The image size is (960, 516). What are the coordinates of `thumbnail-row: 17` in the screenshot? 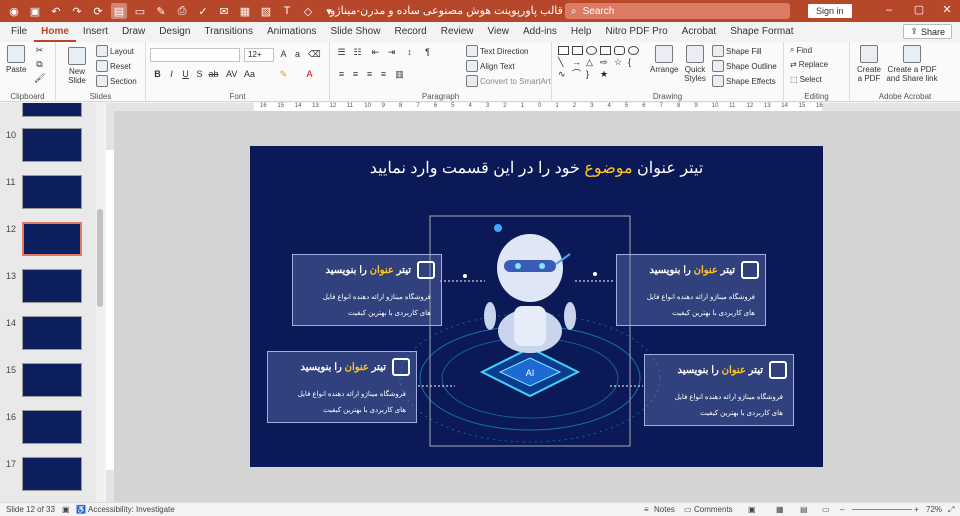 It's located at (48, 479).